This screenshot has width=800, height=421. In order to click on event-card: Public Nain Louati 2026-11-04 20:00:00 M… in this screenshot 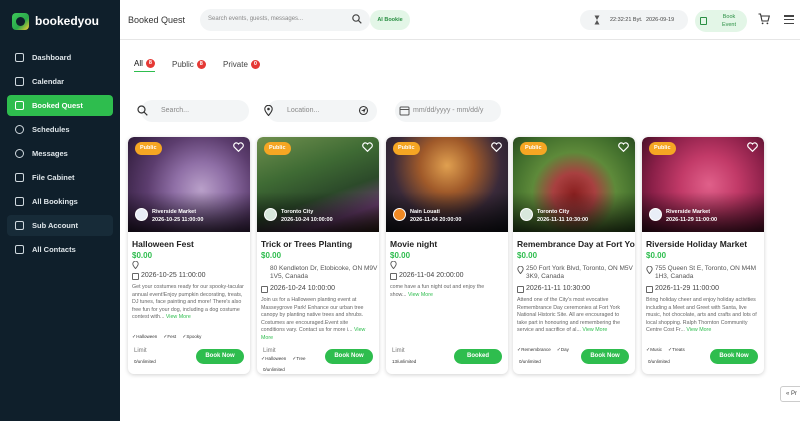, I will do `click(447, 255)`.